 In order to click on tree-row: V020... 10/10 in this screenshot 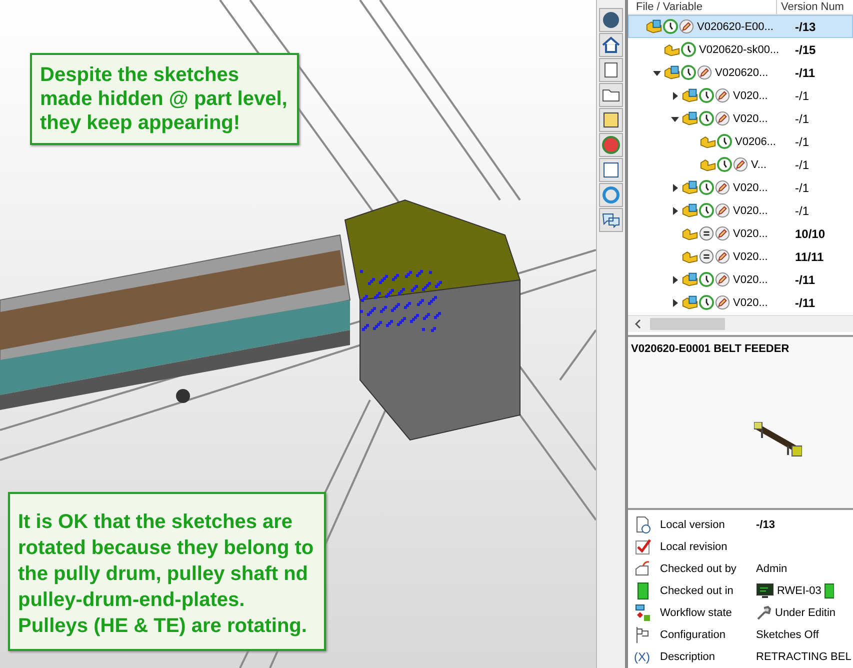, I will do `click(740, 233)`.